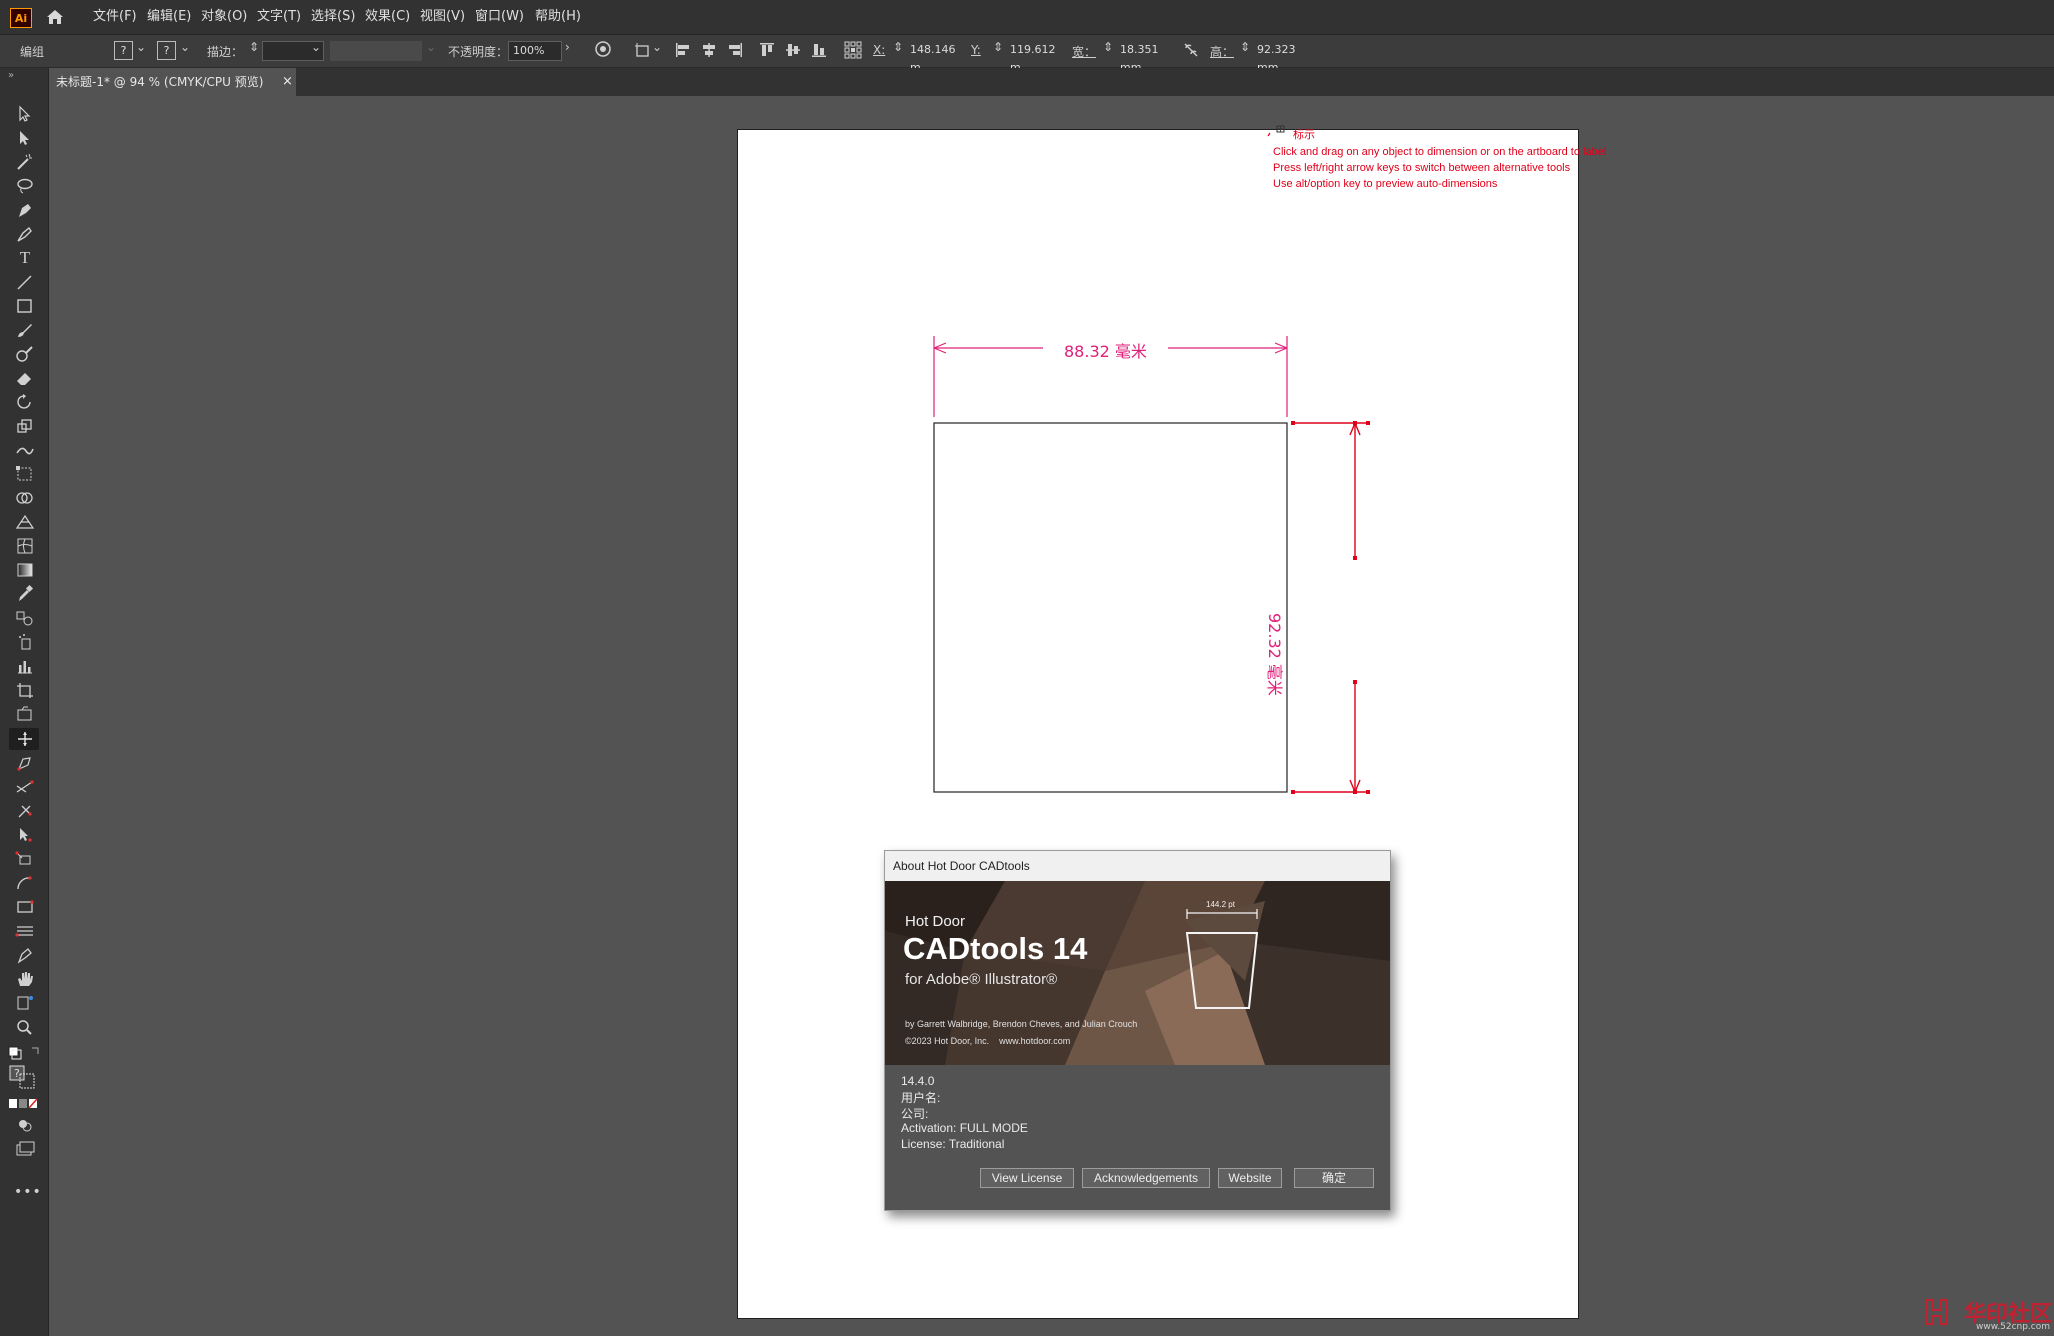 This screenshot has width=2054, height=1336. Describe the element at coordinates (25, 138) in the screenshot. I see `direct-selection-tool-icon` at that location.